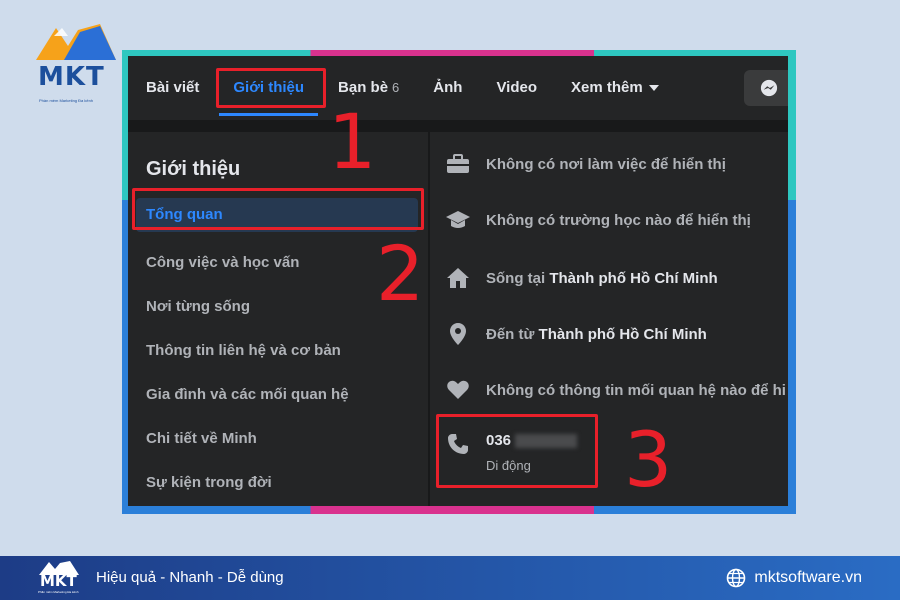 The image size is (900, 600). Describe the element at coordinates (190, 577) in the screenshot. I see `footer-slogan: Hiệu quả - Nhanh - Dễ dùng` at that location.